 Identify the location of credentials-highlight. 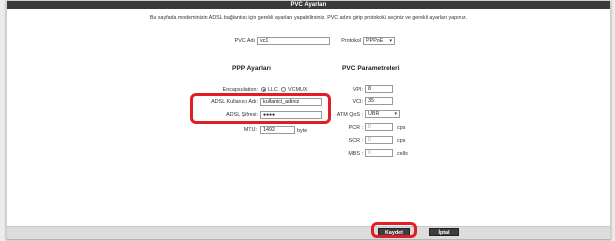
(260, 108).